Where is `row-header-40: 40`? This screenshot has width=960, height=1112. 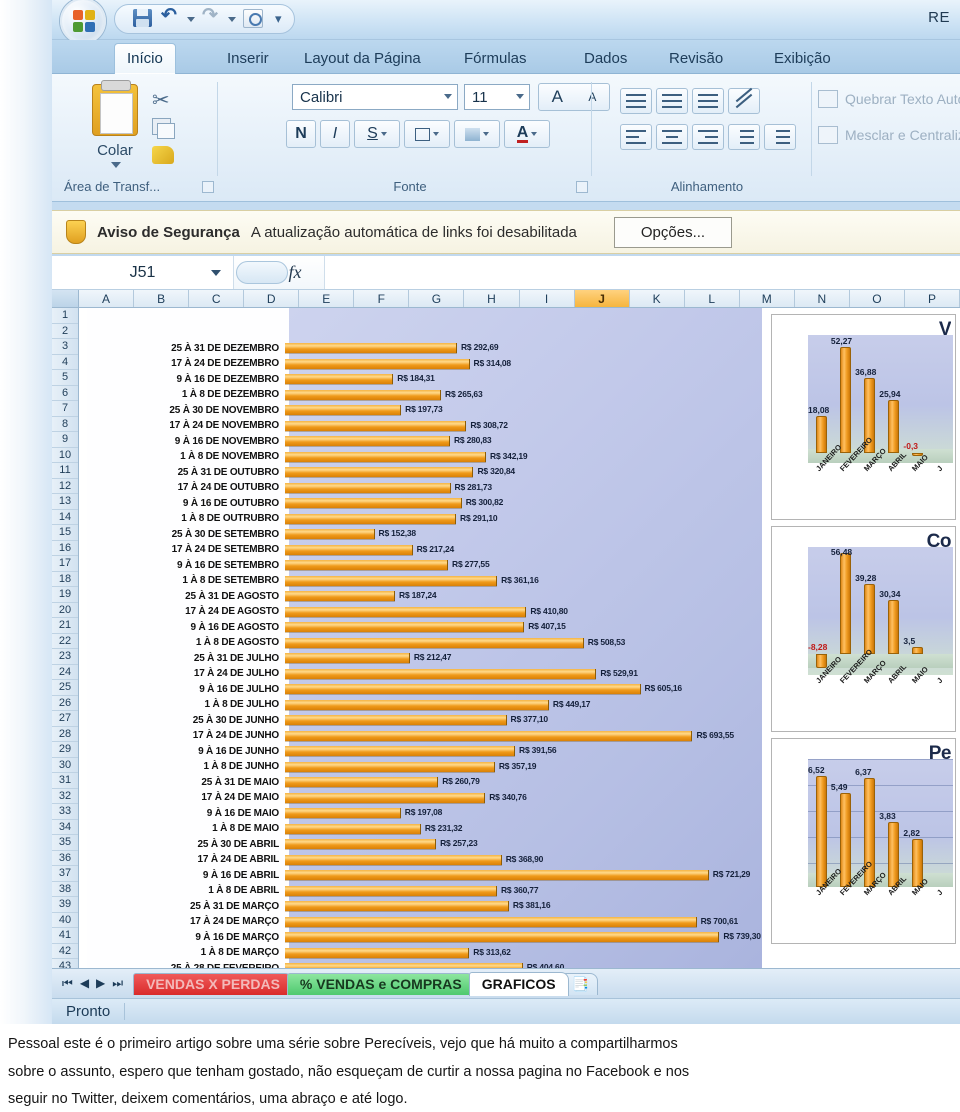
row-header-40: 40 is located at coordinates (65, 920).